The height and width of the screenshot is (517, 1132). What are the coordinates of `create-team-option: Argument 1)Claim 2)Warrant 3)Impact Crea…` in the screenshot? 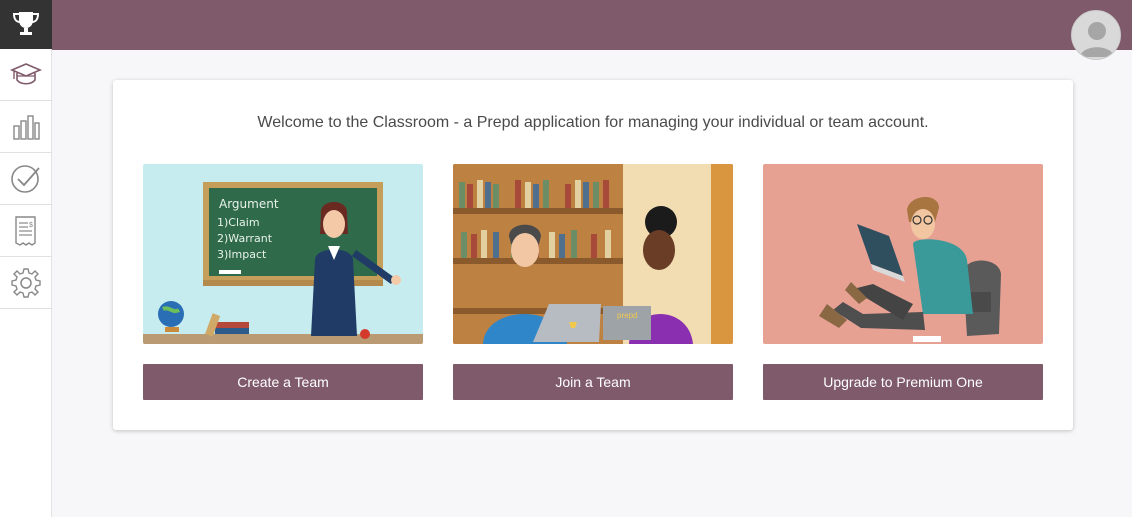 It's located at (283, 282).